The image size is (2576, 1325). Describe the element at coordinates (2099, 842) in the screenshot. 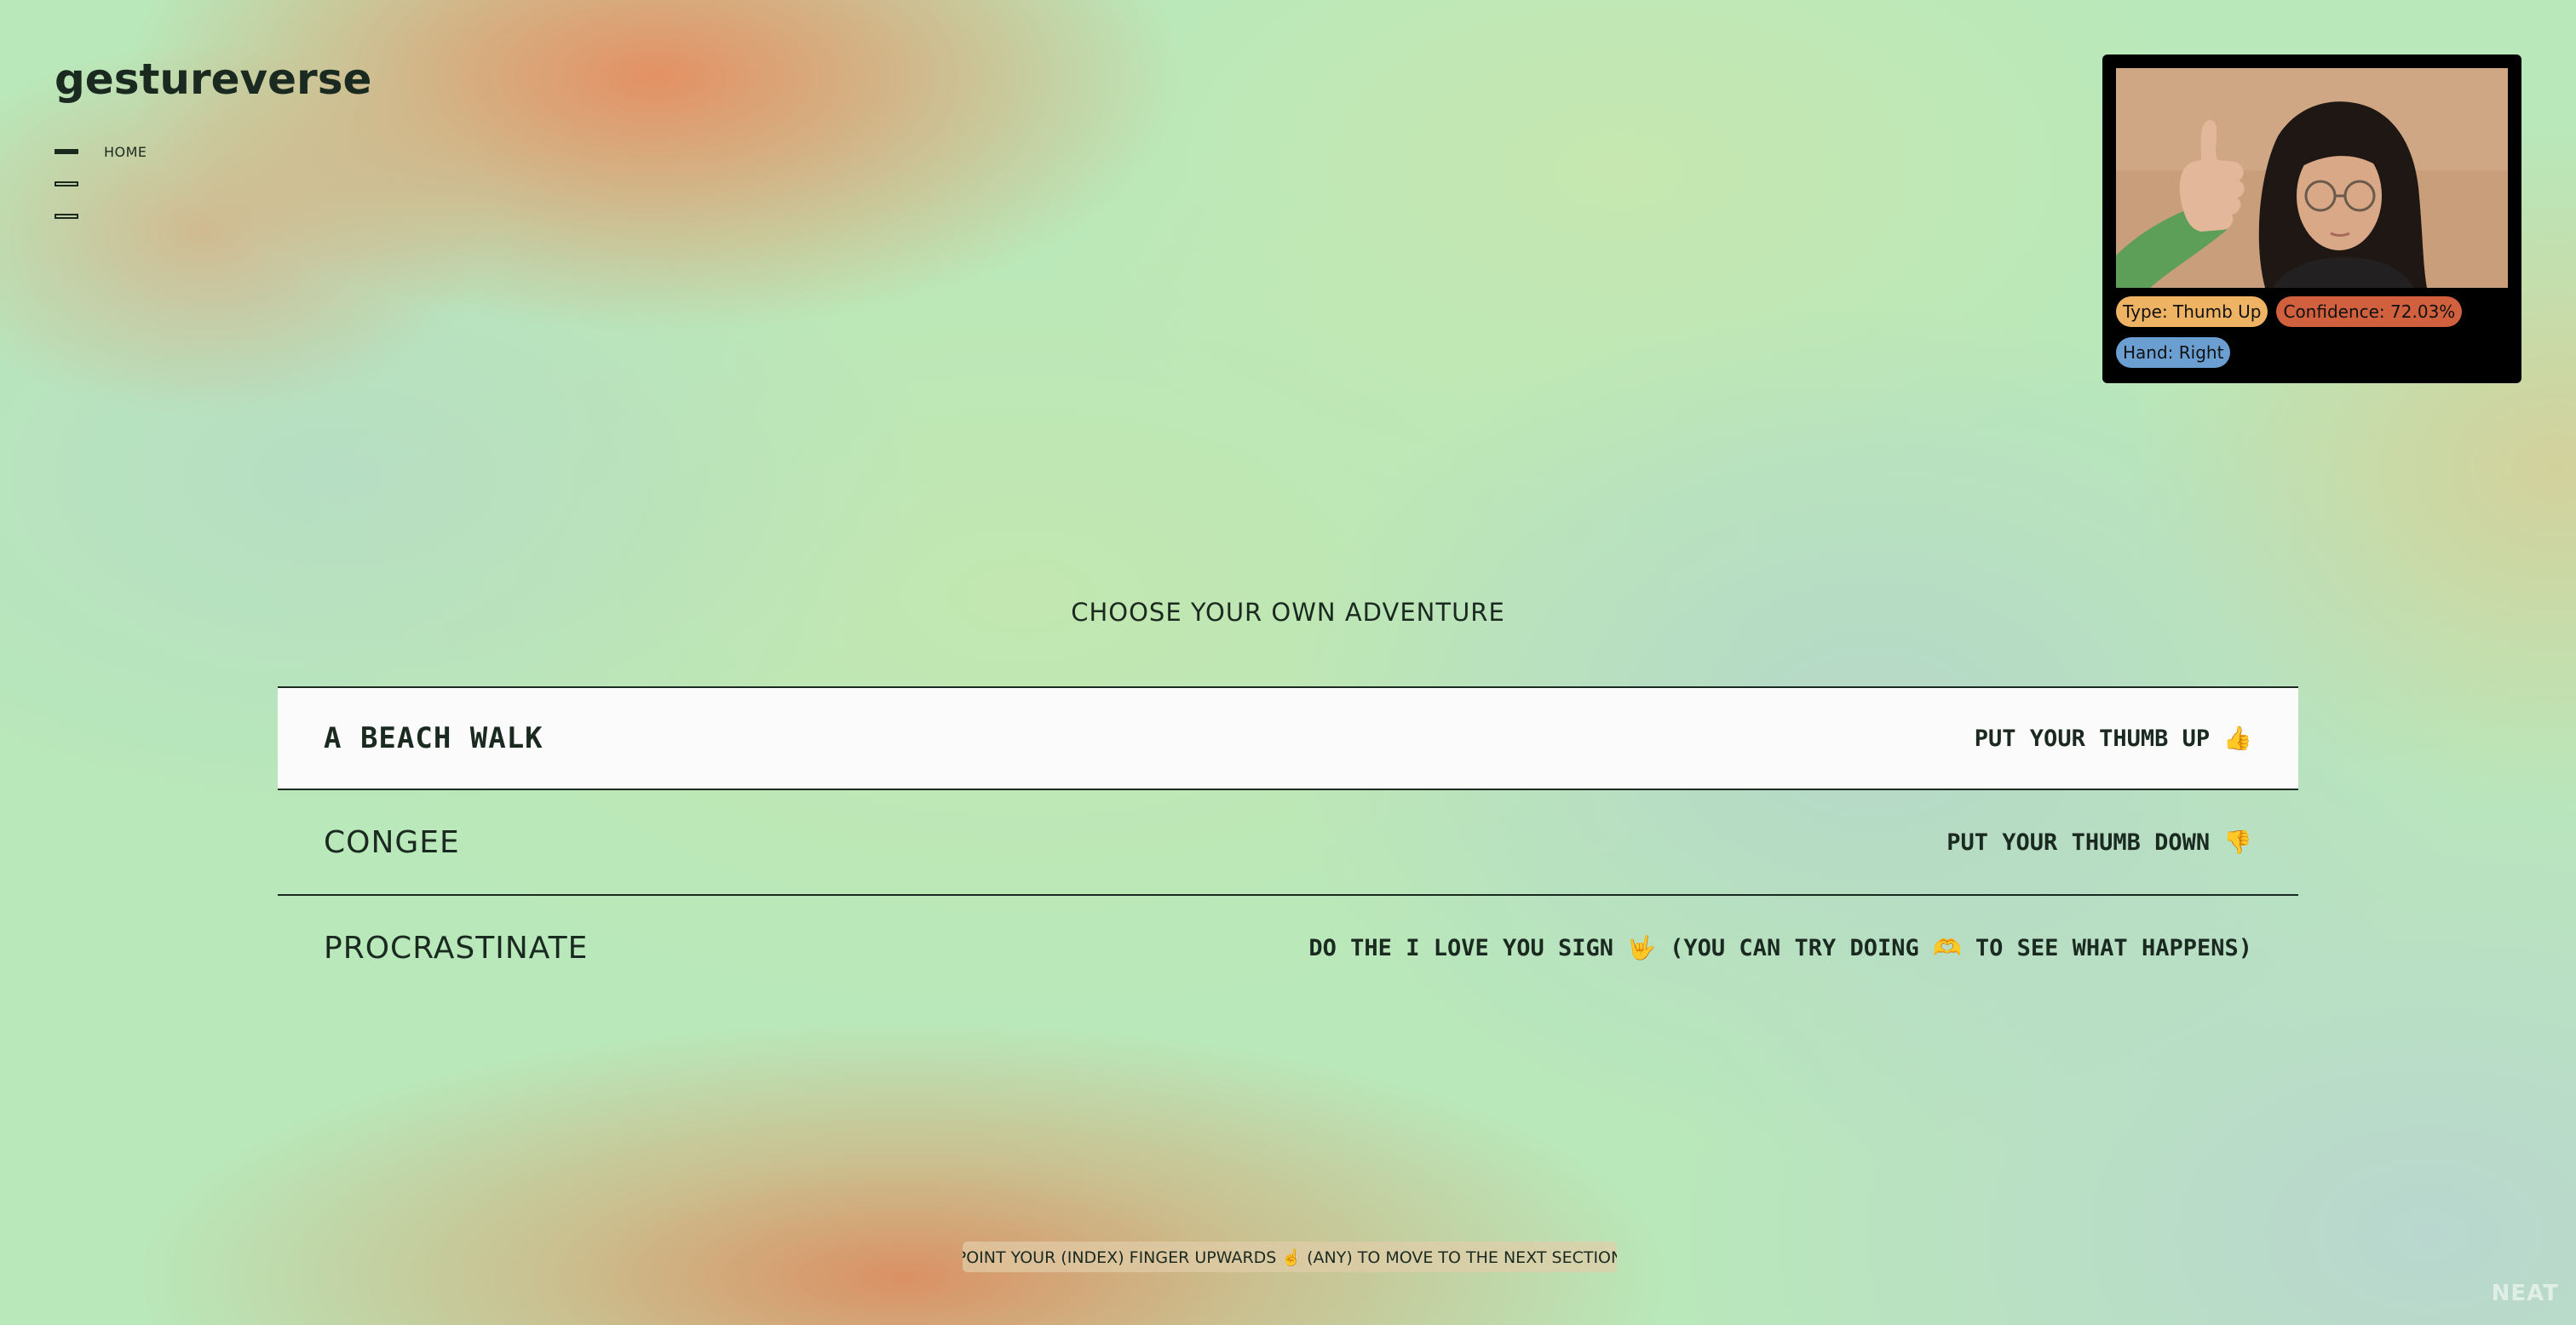

I see `option-gesture-hint: PUT YOUR THUMB DOWN 👎` at that location.